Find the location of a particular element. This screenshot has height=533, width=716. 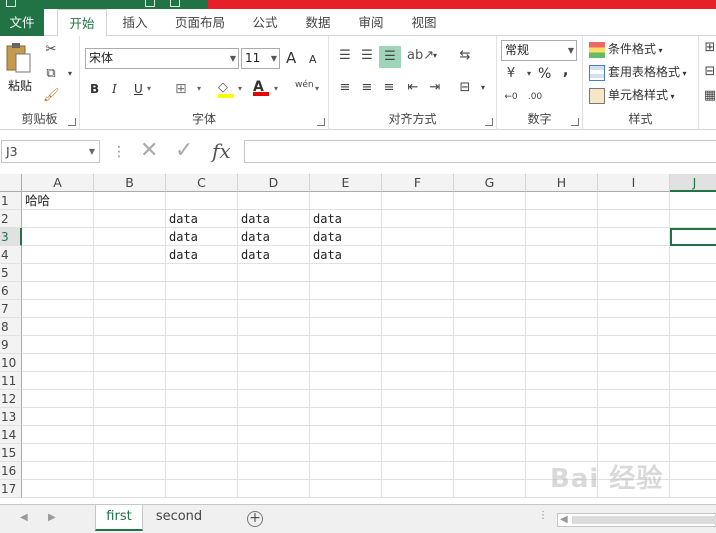

cell-B4 is located at coordinates (130, 255).